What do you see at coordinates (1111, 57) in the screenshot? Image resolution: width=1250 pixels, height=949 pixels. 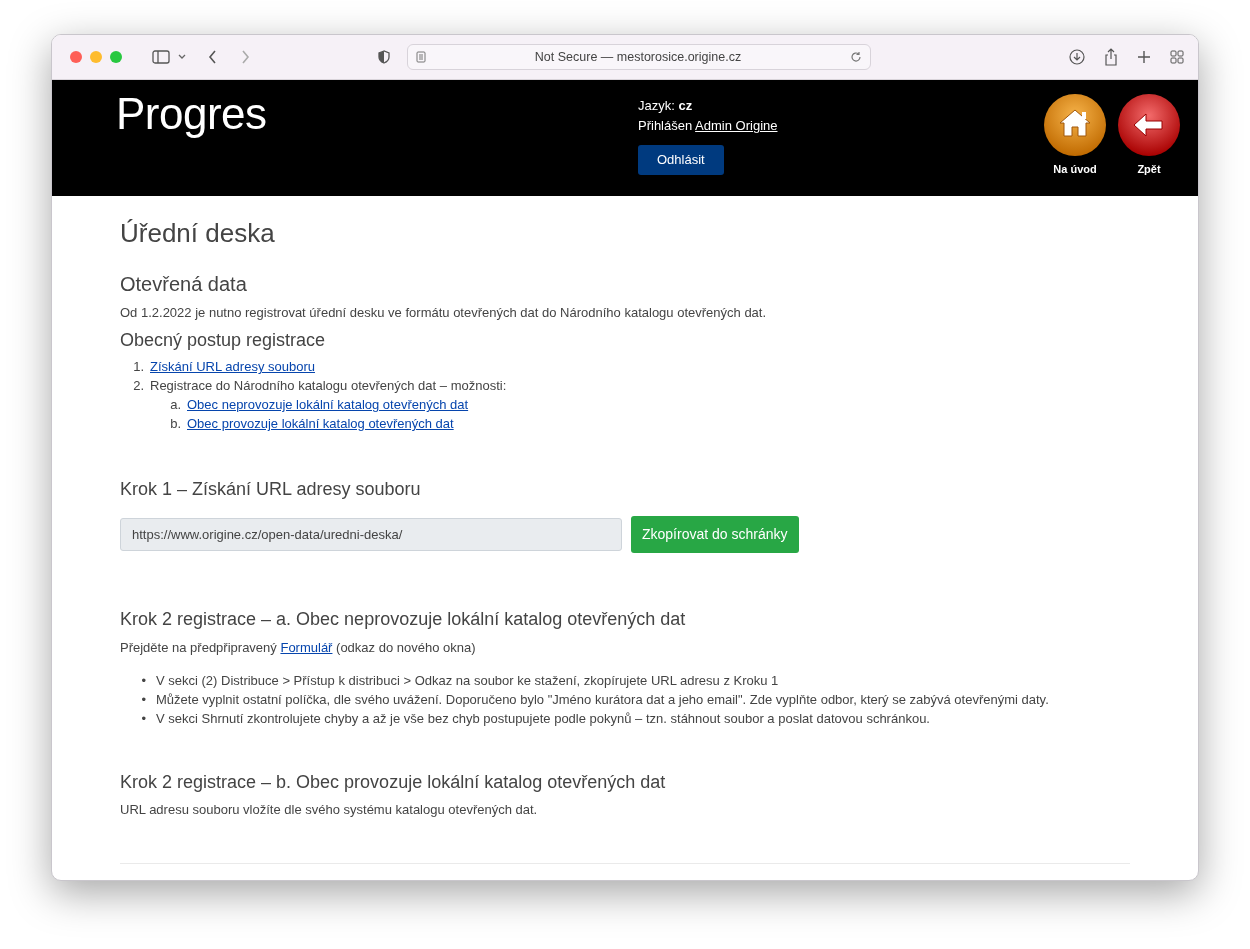 I see `share-icon` at bounding box center [1111, 57].